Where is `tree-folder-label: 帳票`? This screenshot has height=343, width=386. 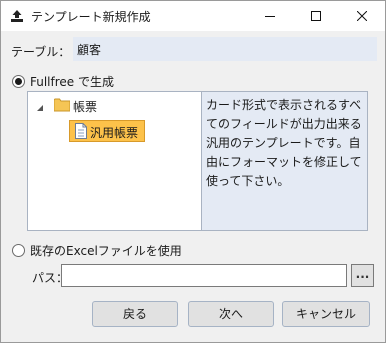
tree-folder-label: 帳票 is located at coordinates (85, 106).